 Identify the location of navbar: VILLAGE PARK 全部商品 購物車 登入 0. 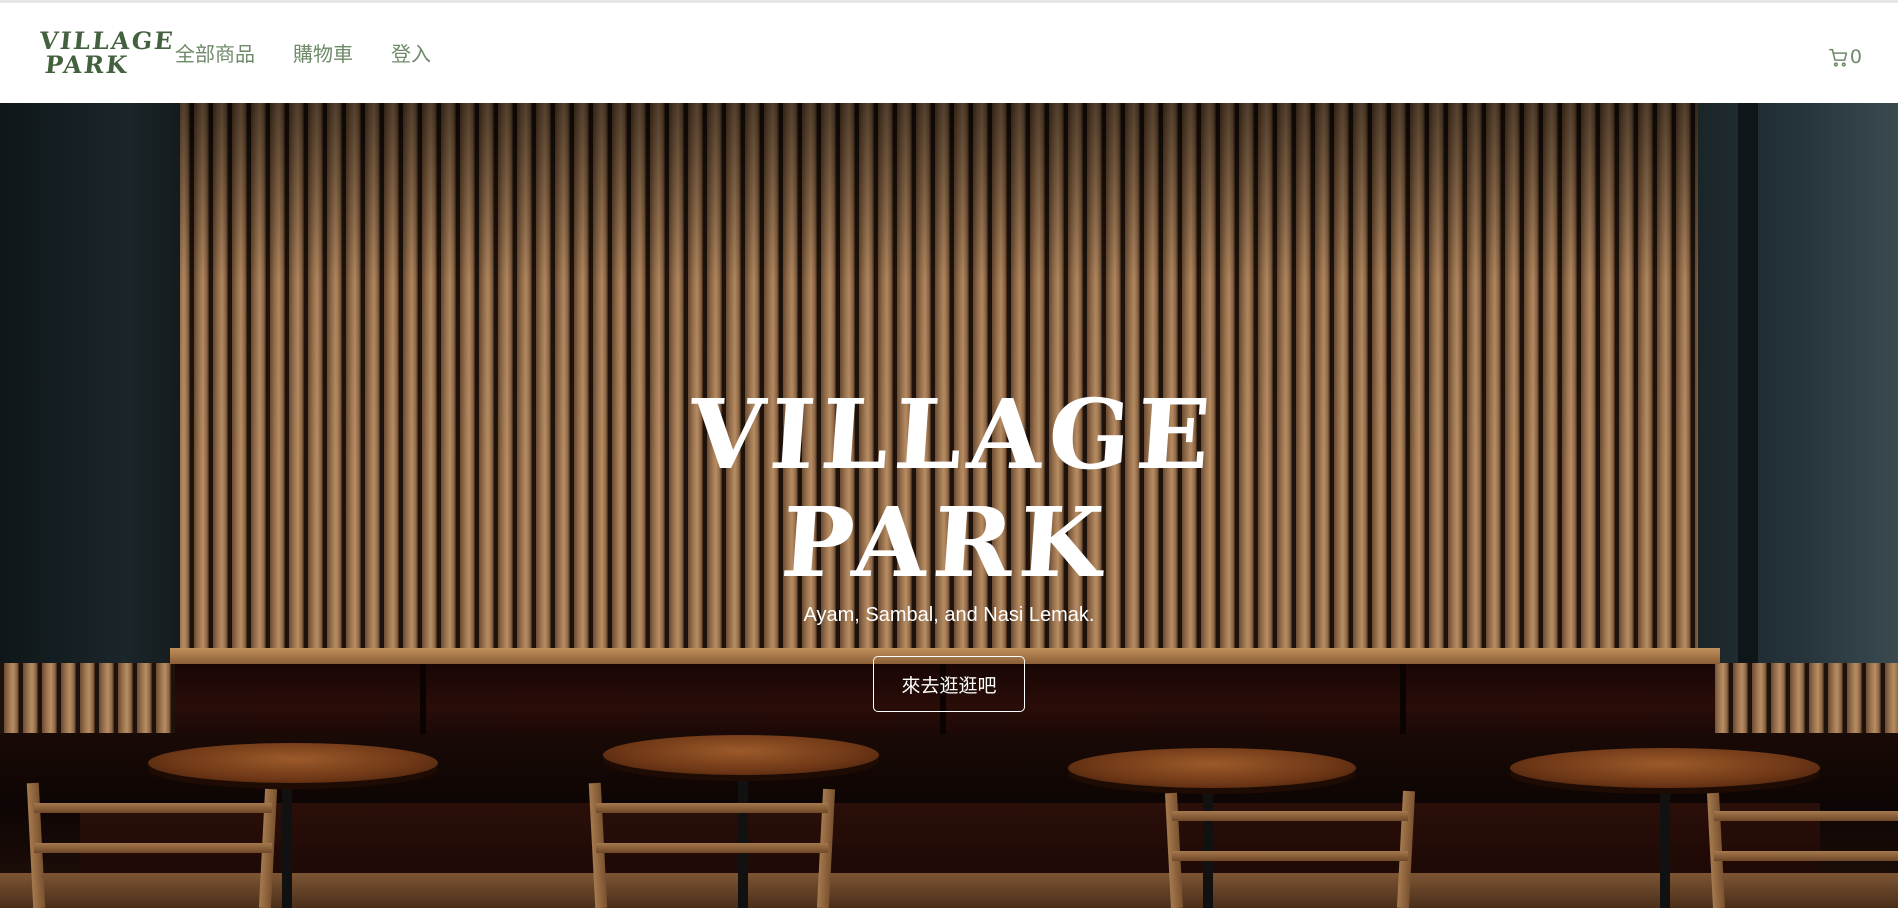
(949, 53).